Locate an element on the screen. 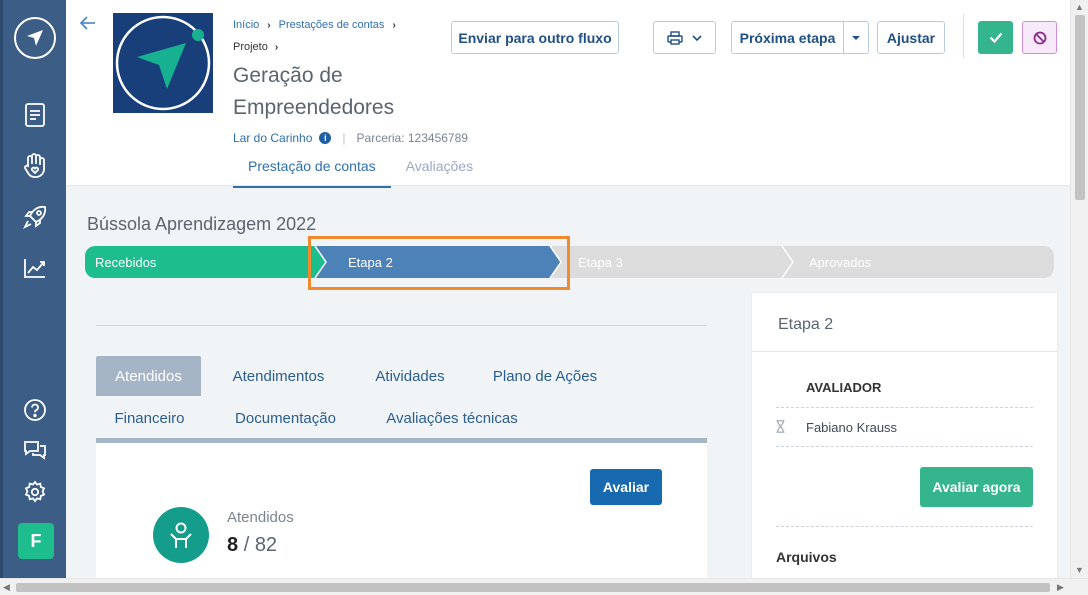 Image resolution: width=1088 pixels, height=595 pixels. tab-prestacao-contas: Prestação de contas is located at coordinates (312, 168).